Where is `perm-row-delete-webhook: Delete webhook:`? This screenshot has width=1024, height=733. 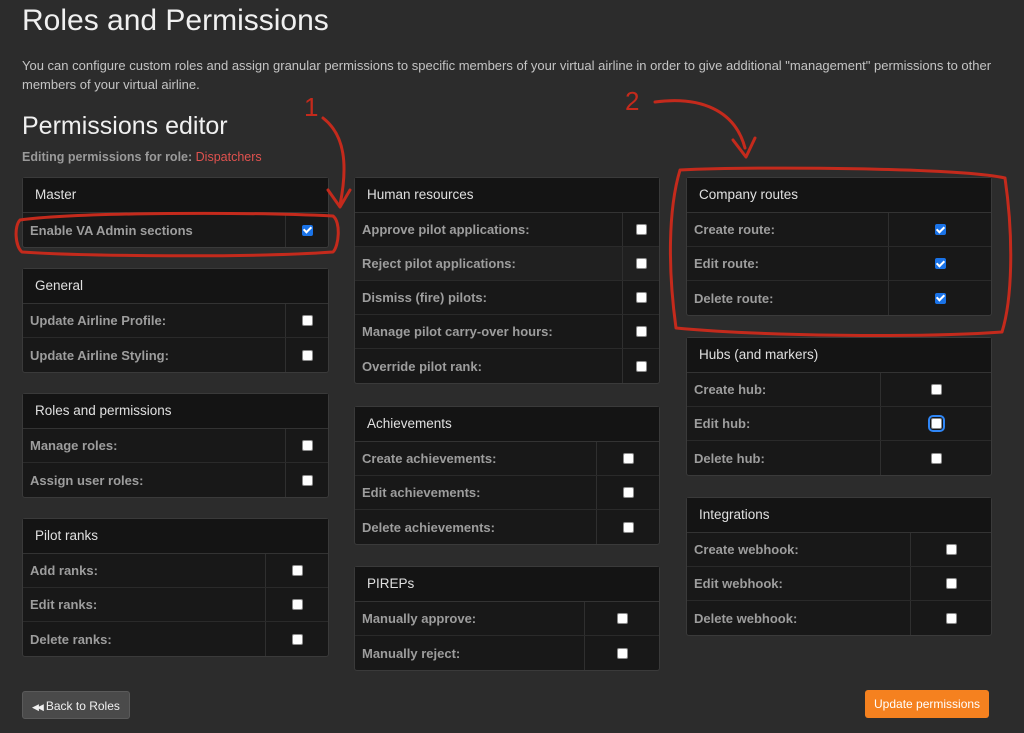 perm-row-delete-webhook: Delete webhook: is located at coordinates (839, 618).